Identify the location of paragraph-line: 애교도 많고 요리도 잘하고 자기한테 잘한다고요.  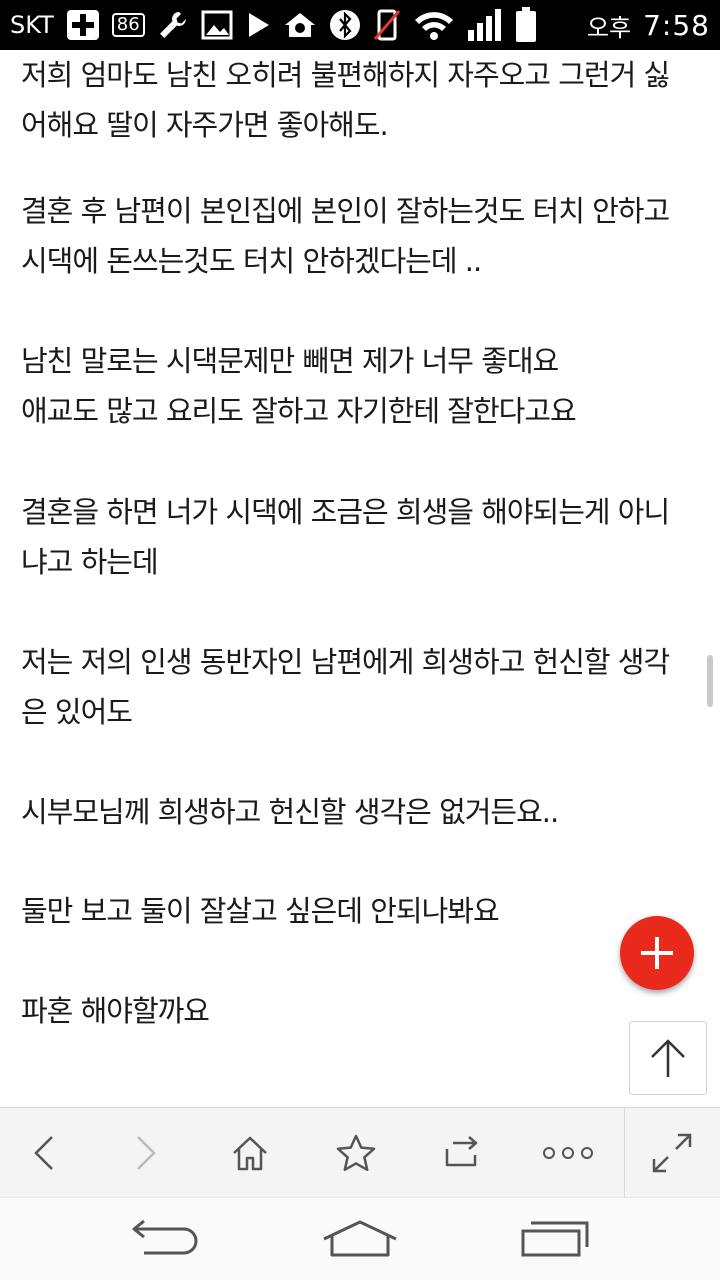
(299, 411).